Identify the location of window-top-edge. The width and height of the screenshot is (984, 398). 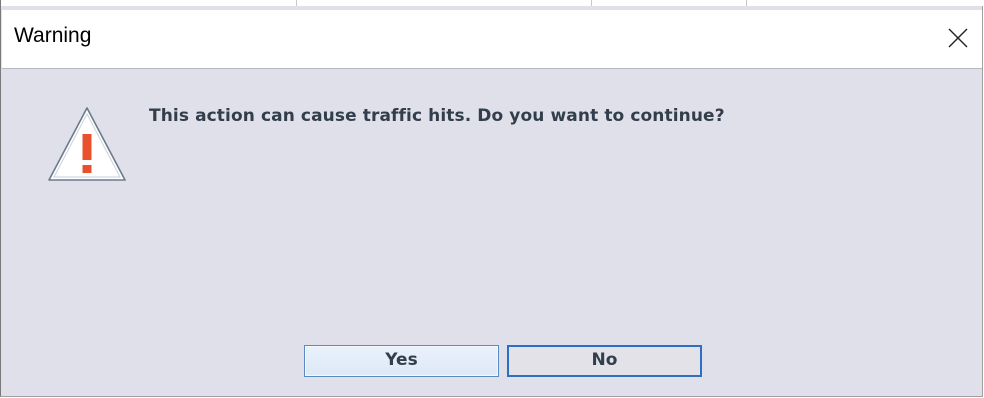
(492, 3).